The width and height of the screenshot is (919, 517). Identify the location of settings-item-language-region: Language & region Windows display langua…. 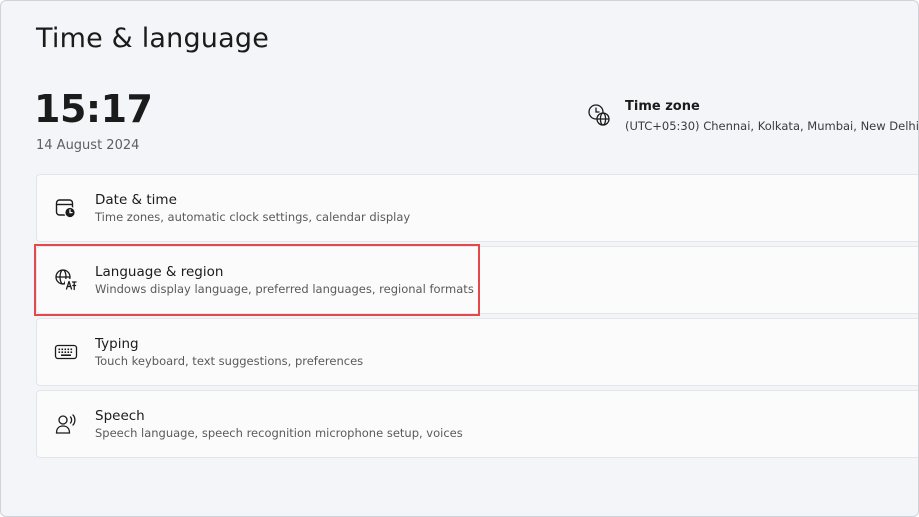
(477, 280).